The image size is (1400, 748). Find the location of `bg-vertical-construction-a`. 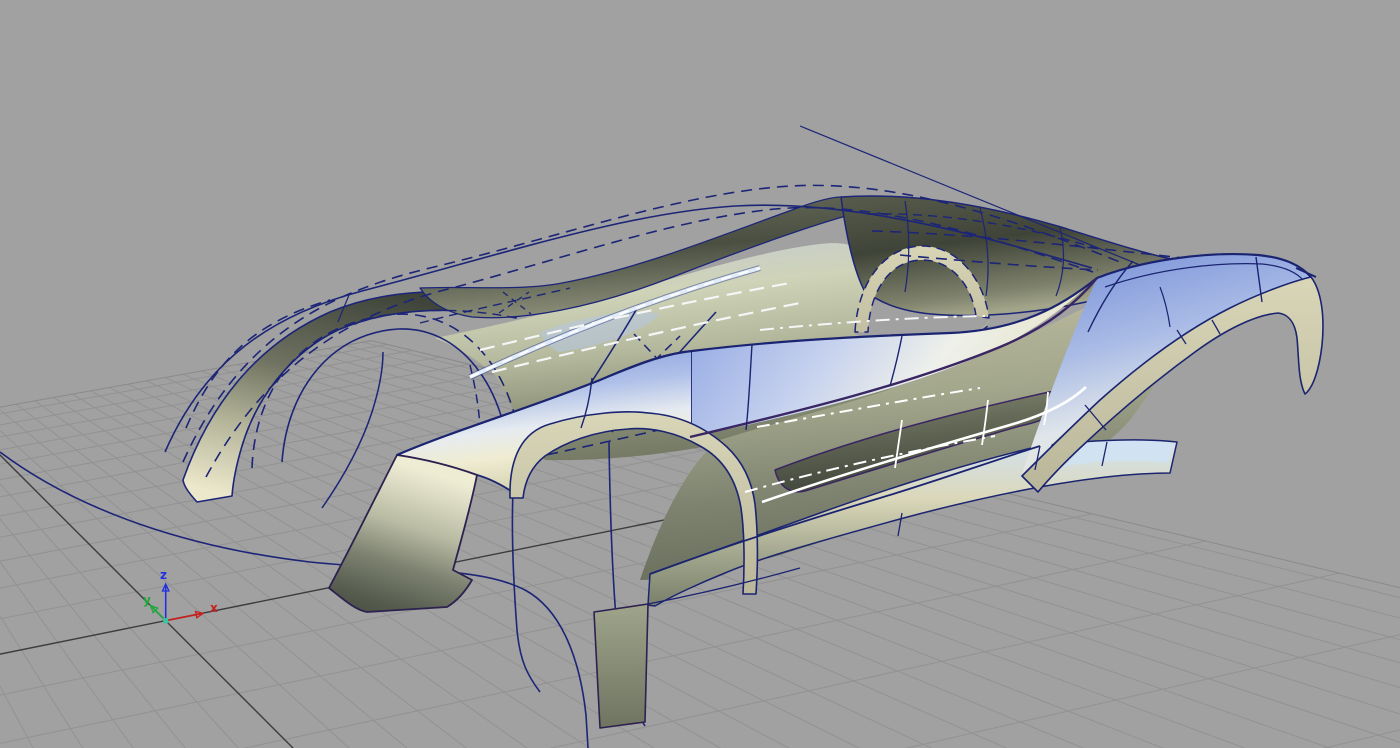

bg-vertical-construction-a is located at coordinates (526, 592).